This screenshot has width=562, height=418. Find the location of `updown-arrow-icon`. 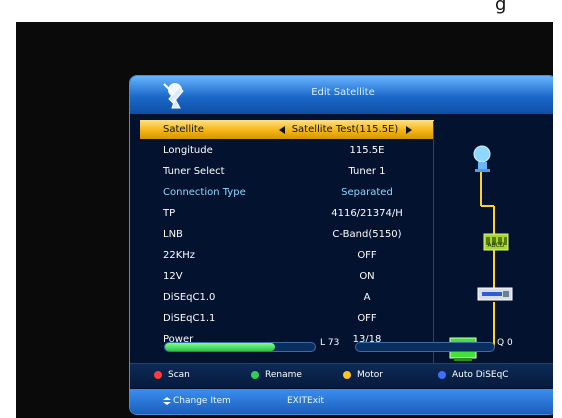

updown-arrow-icon is located at coordinates (167, 400).